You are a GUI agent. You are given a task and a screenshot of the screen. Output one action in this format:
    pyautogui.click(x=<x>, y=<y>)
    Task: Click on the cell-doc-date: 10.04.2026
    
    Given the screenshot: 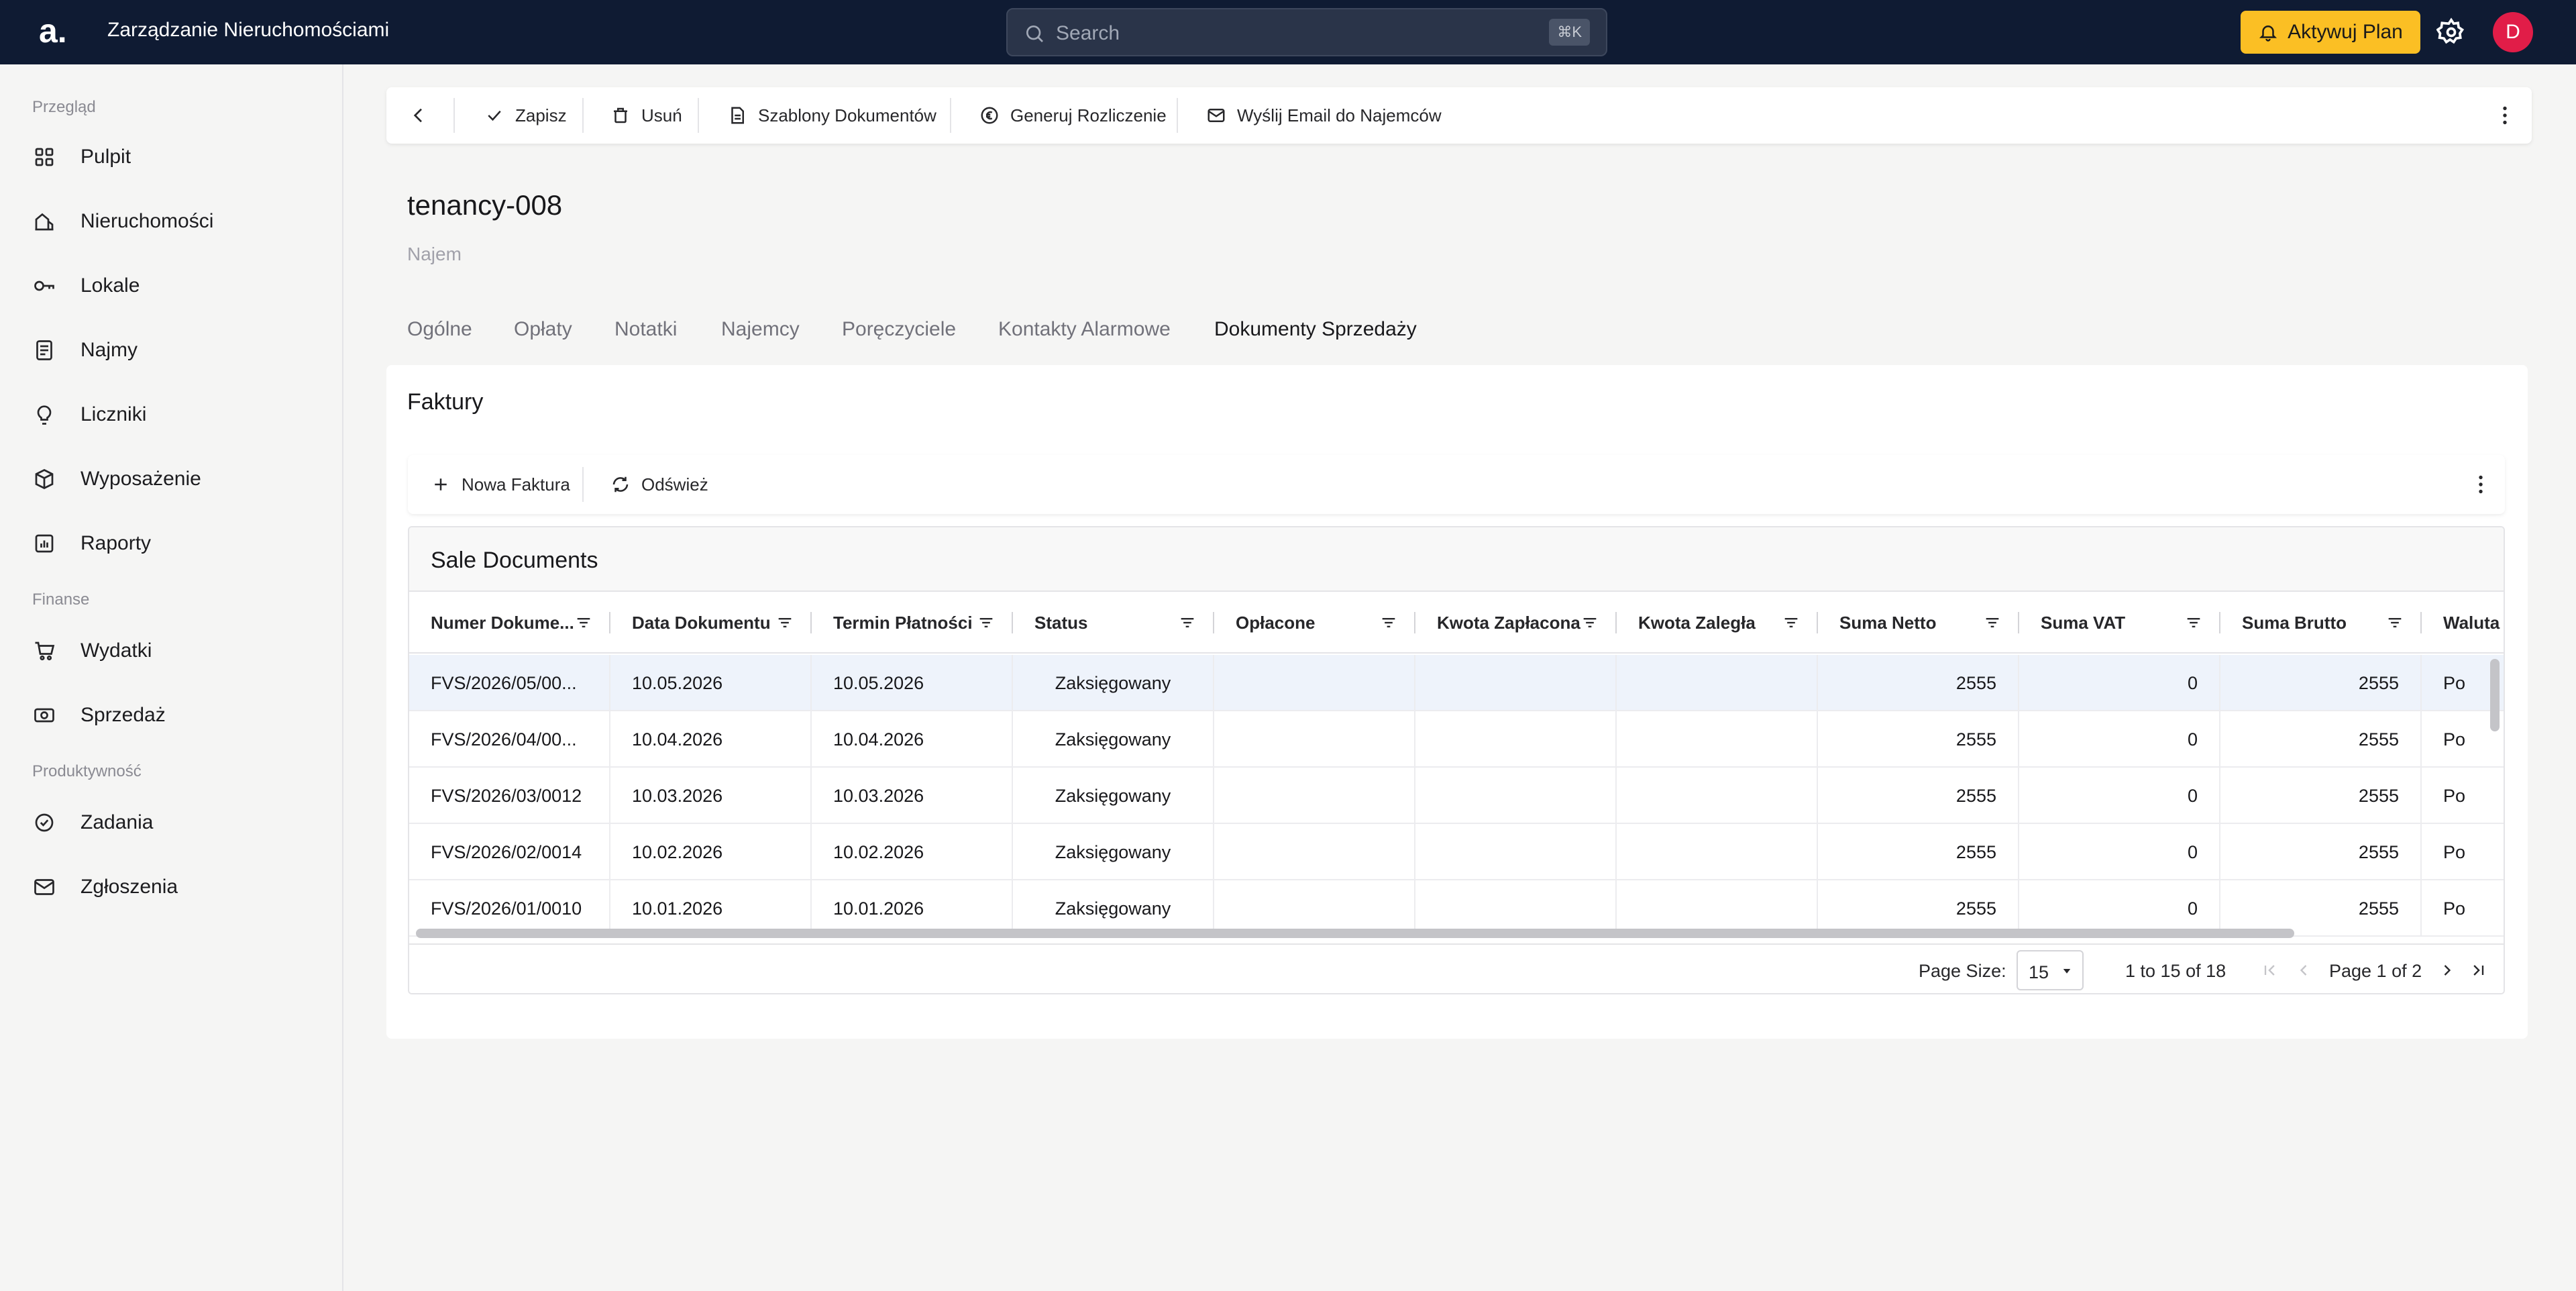 What is the action you would take?
    pyautogui.click(x=711, y=739)
    